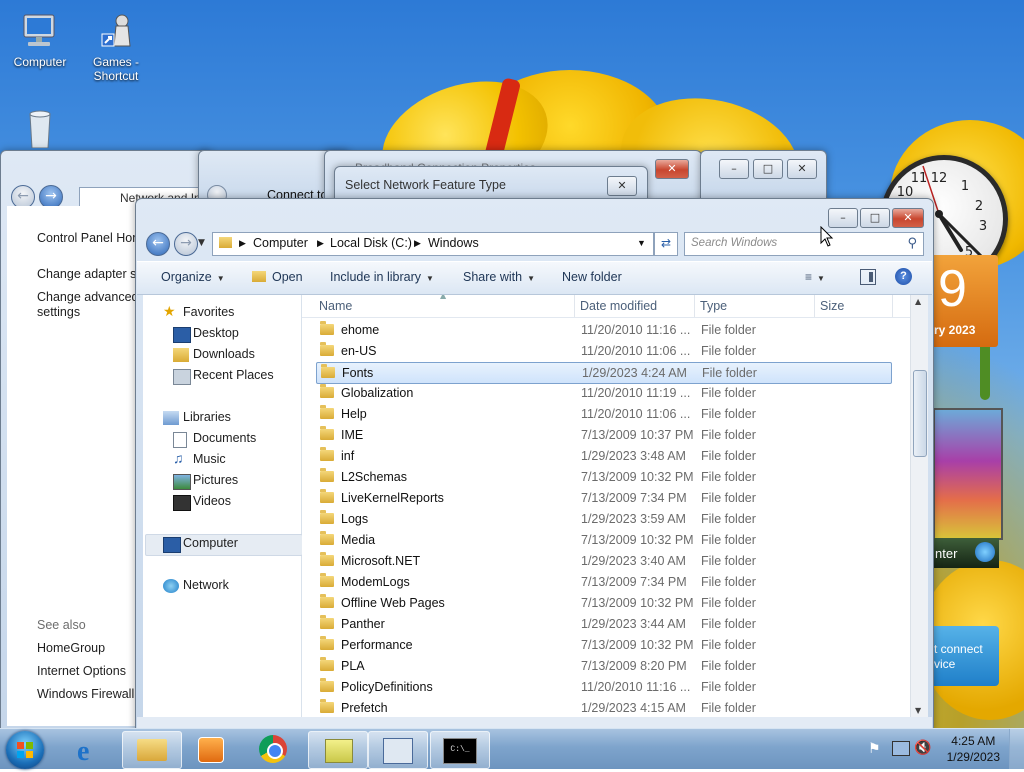 This screenshot has height=772, width=1024. Describe the element at coordinates (641, 243) in the screenshot. I see `address-history-dropdown: ▼` at that location.